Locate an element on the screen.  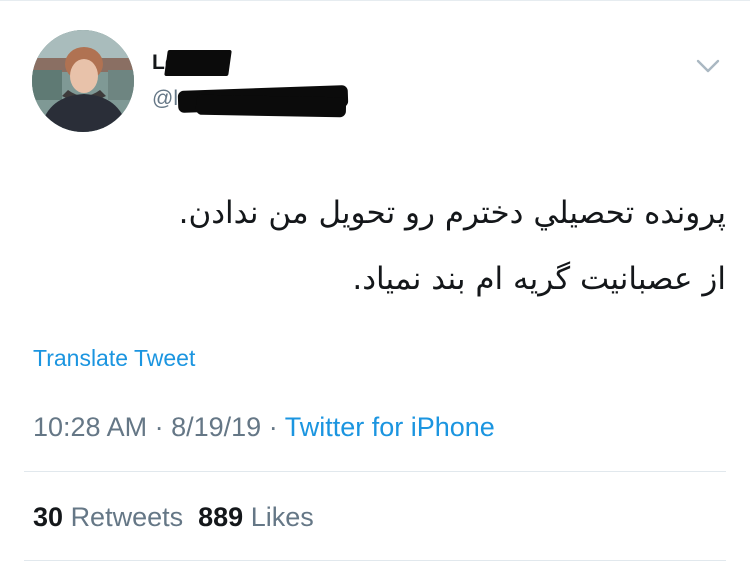
top-divider is located at coordinates (375, 0).